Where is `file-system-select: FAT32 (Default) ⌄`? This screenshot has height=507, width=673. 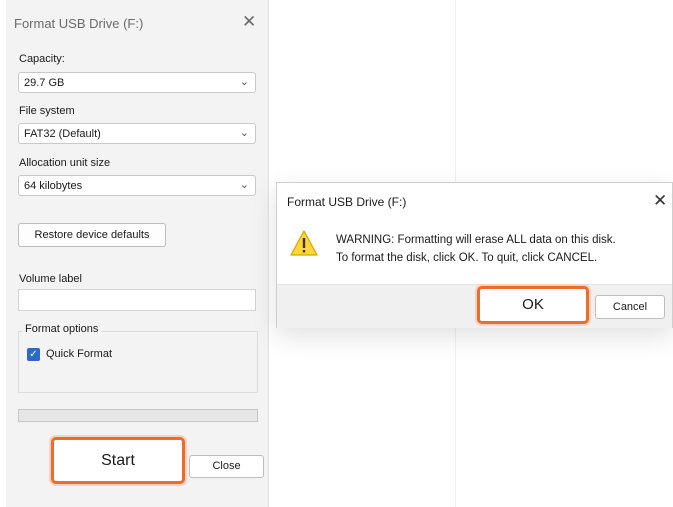 file-system-select: FAT32 (Default) ⌄ is located at coordinates (137, 133).